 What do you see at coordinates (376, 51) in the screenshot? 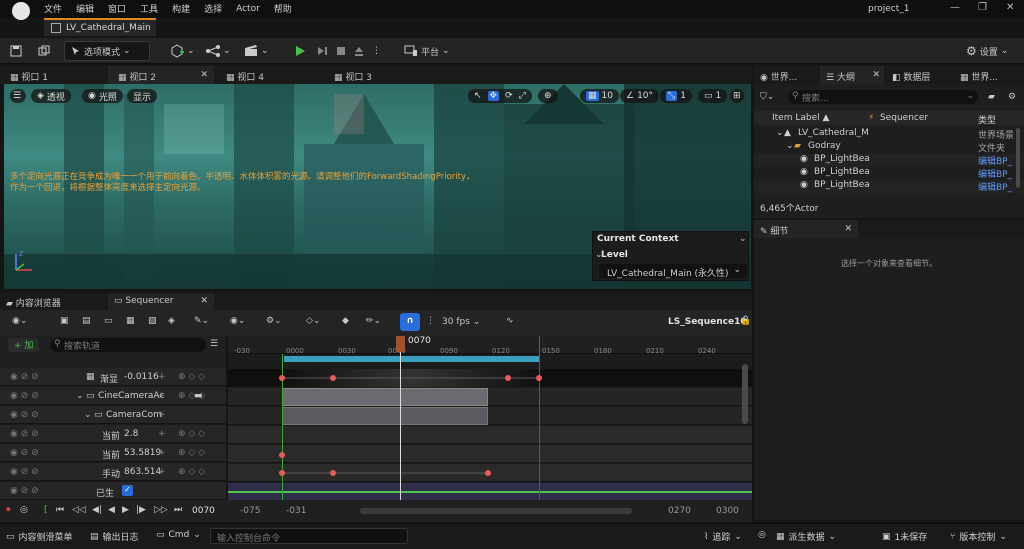
I see `play-options-icon: ⋮` at bounding box center [376, 51].